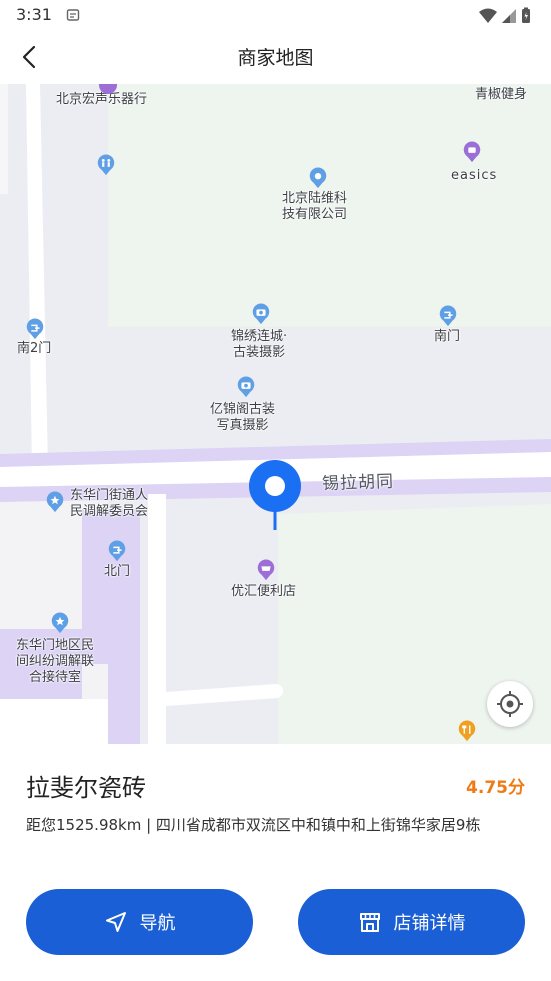 This screenshot has height=981, width=551. I want to click on status-time: 3:31, so click(34, 14).